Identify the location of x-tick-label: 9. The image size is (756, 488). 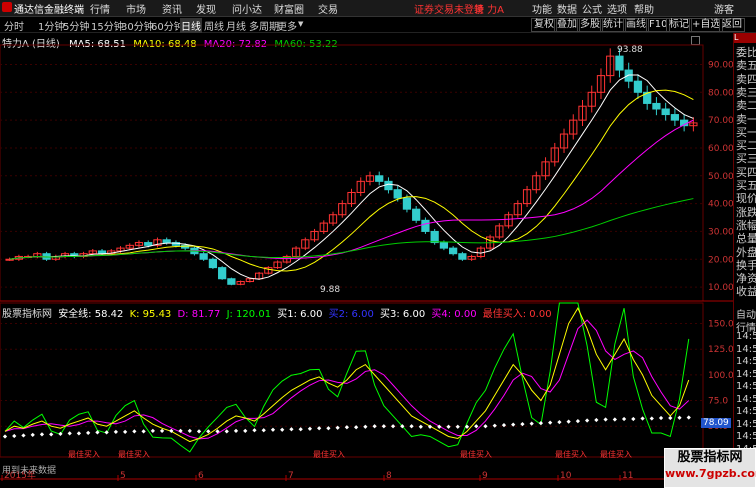
(485, 476).